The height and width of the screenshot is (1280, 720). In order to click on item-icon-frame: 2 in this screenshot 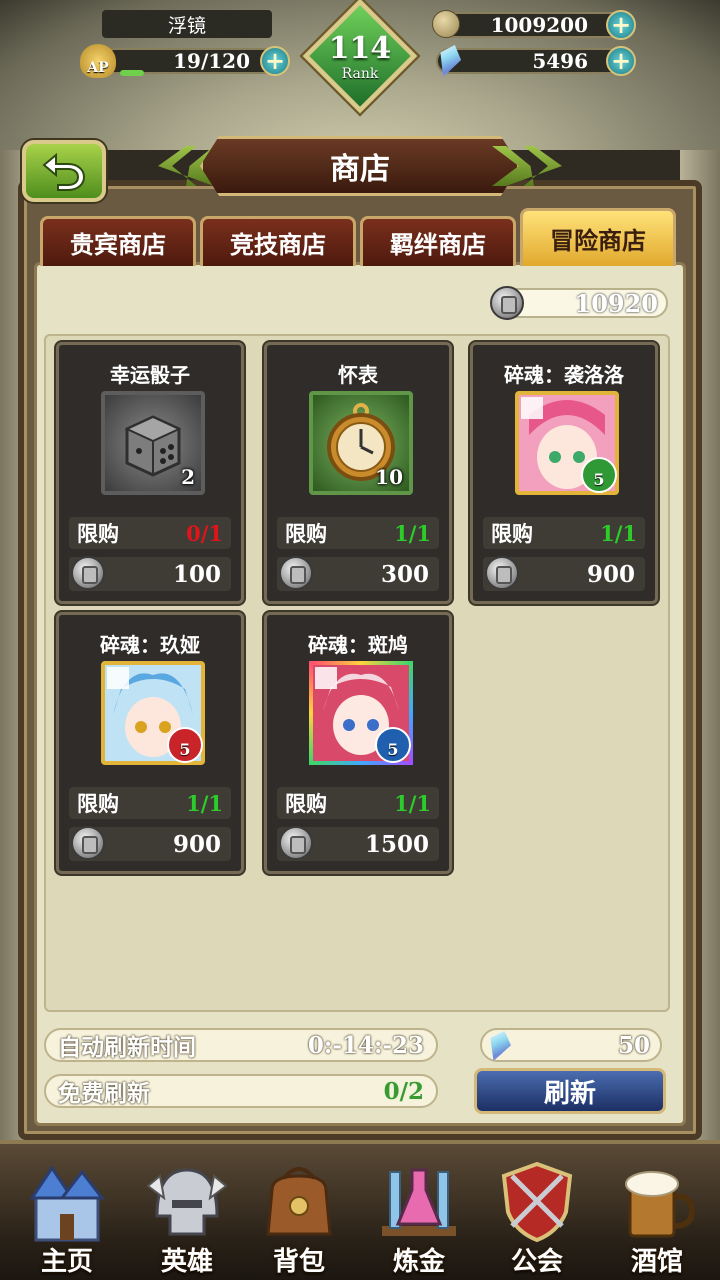, I will do `click(153, 443)`.